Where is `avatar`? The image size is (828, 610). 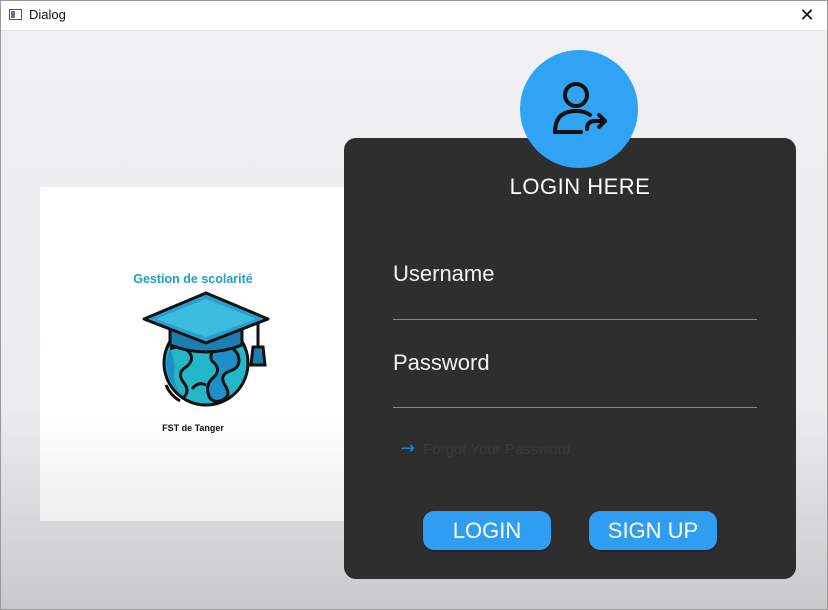 avatar is located at coordinates (579, 109).